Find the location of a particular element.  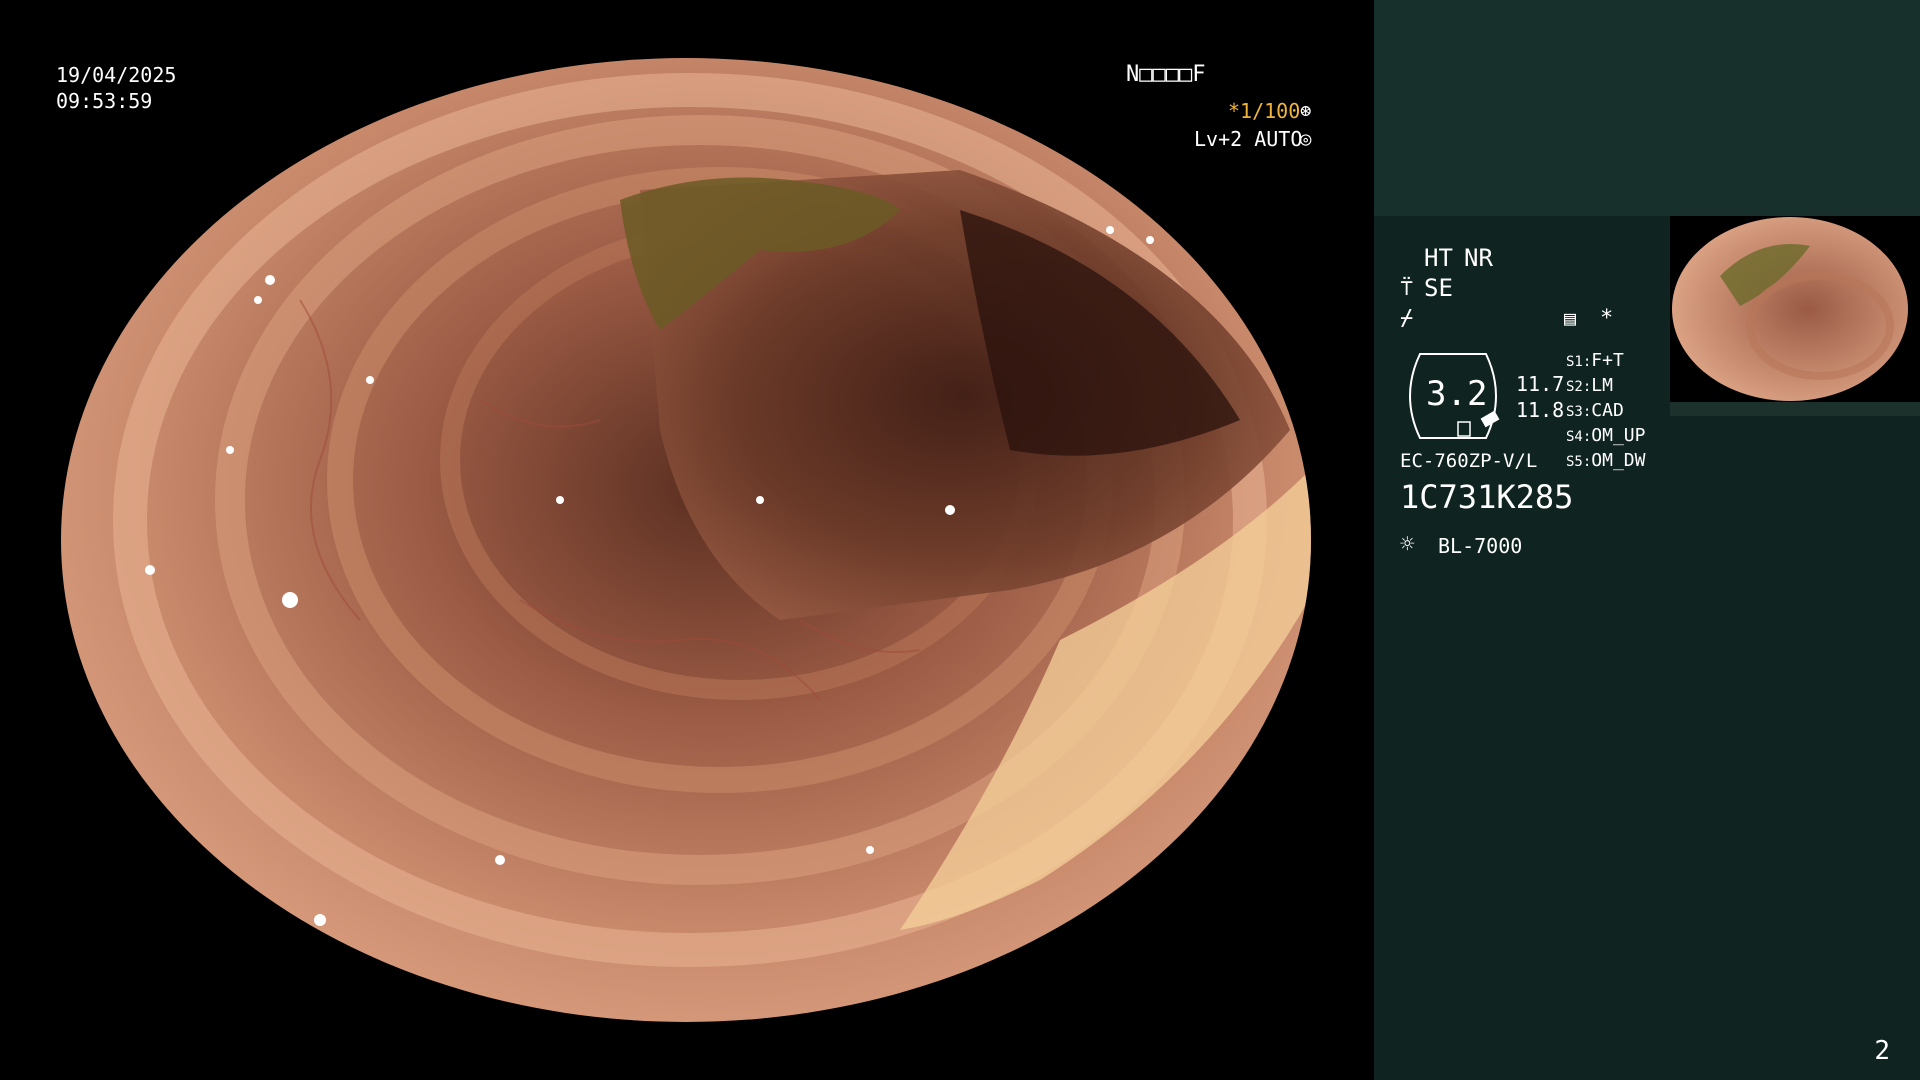

capture-thumbnail is located at coordinates (1795, 316).